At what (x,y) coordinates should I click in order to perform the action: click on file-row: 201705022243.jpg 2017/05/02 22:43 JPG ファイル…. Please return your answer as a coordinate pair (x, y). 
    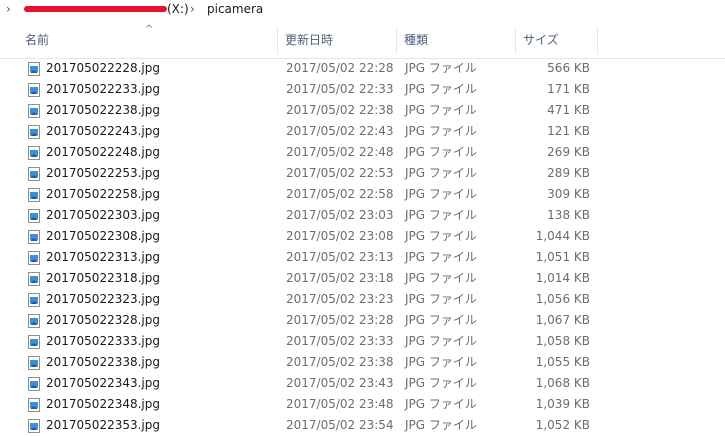
    Looking at the image, I should click on (362, 131).